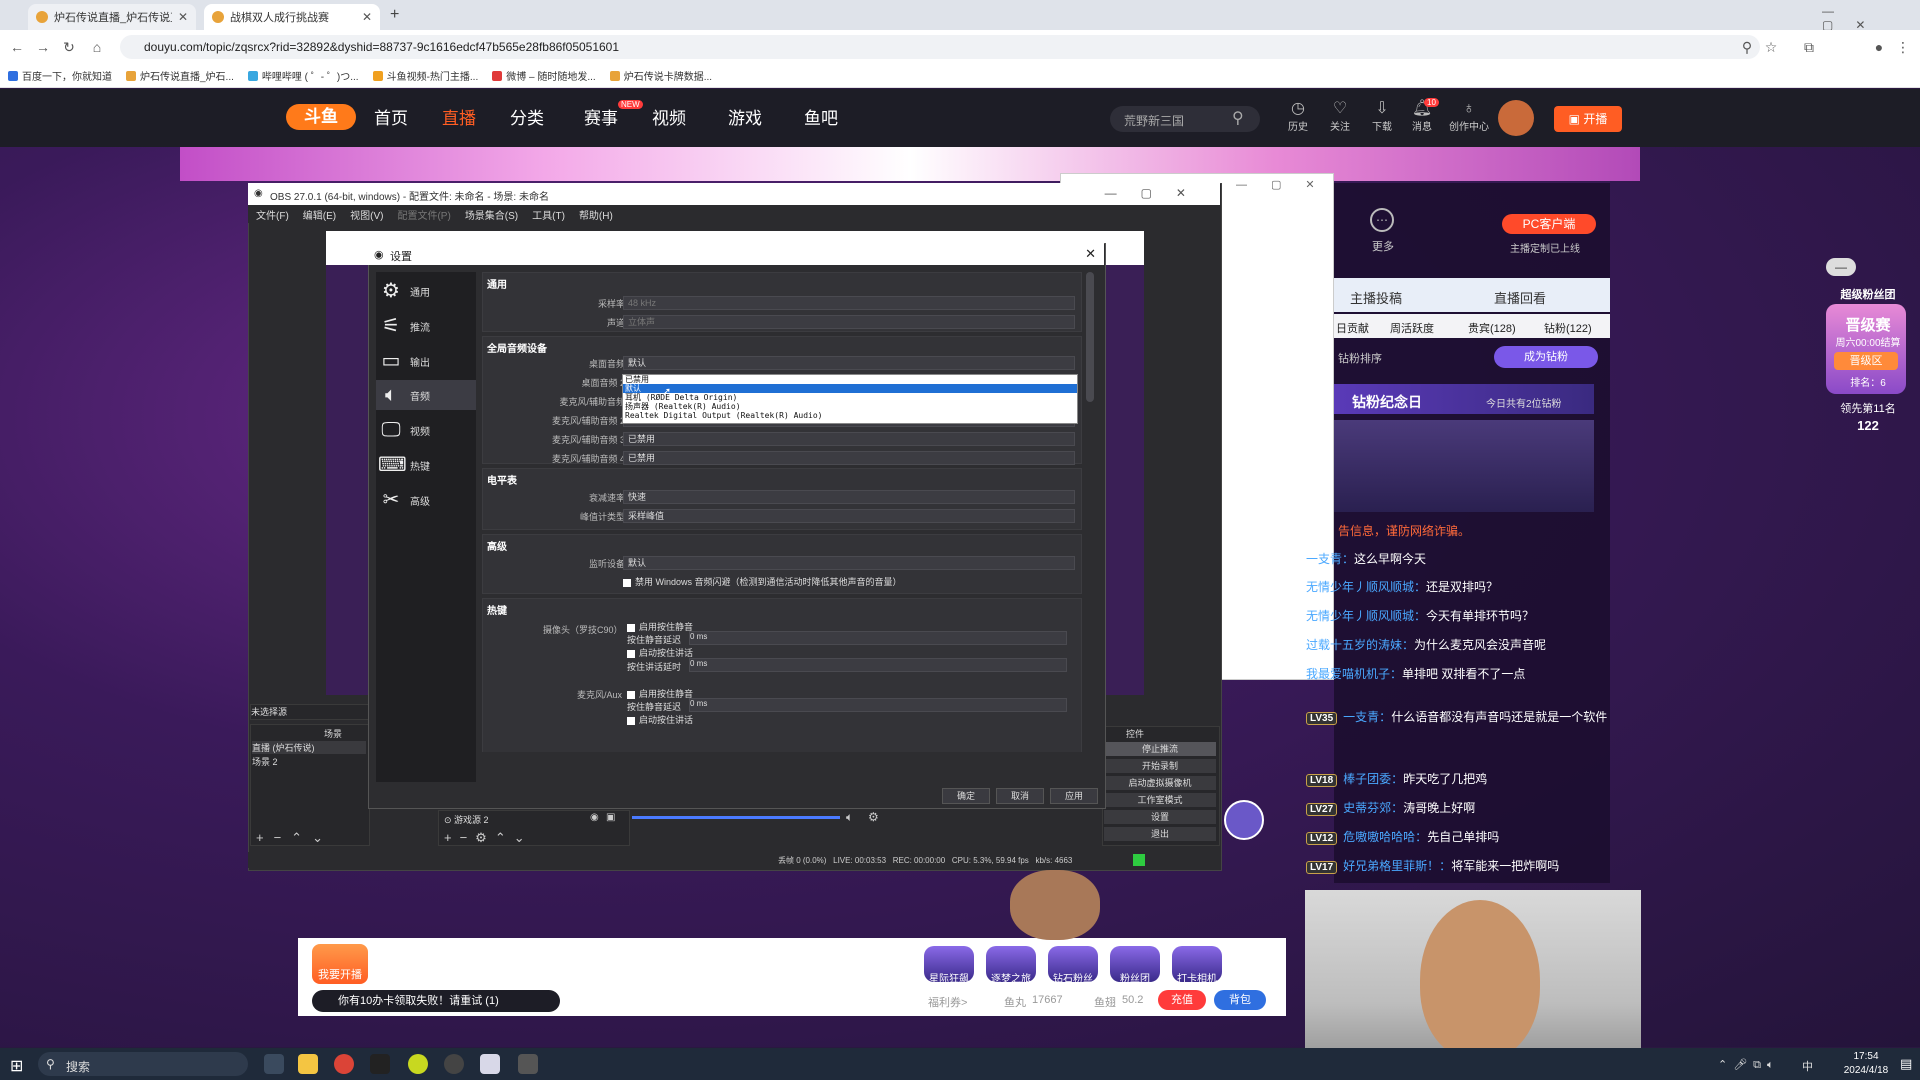 The width and height of the screenshot is (1920, 1080). Describe the element at coordinates (660, 626) in the screenshot. I see `push-to-mute-checkbox: 启用按住静音` at that location.